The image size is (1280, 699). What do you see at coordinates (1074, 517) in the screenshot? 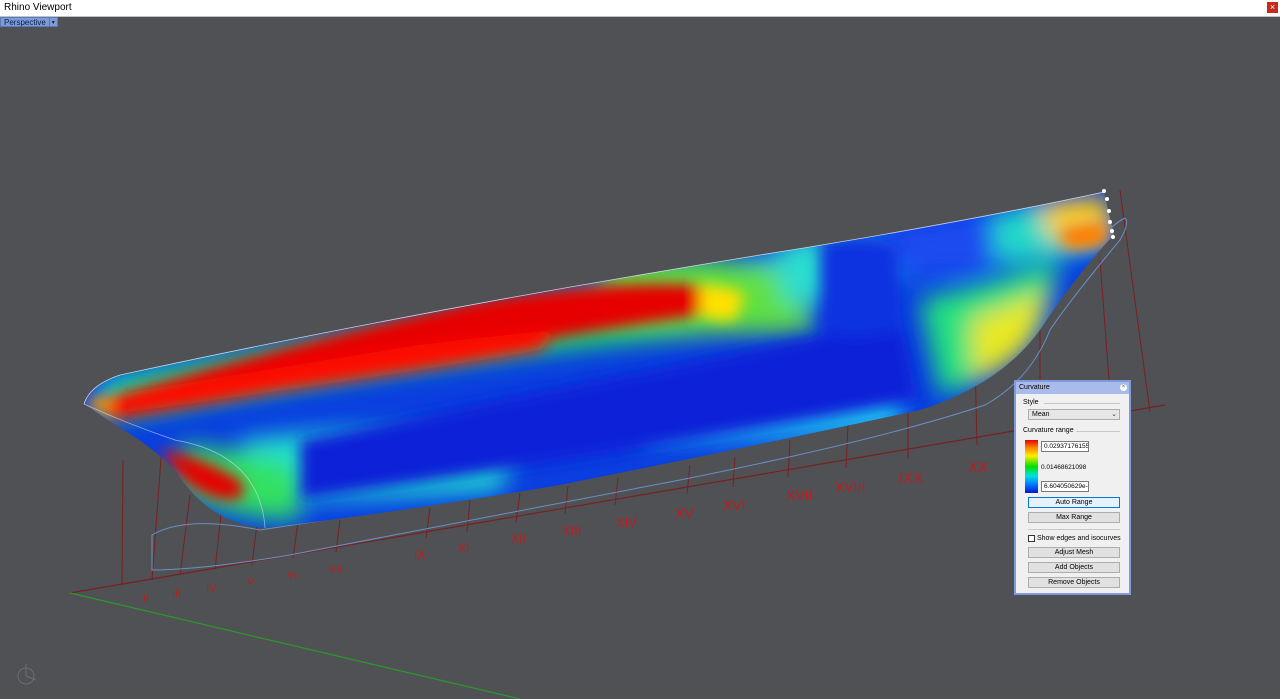
I see `max-range-button: Max Range` at bounding box center [1074, 517].